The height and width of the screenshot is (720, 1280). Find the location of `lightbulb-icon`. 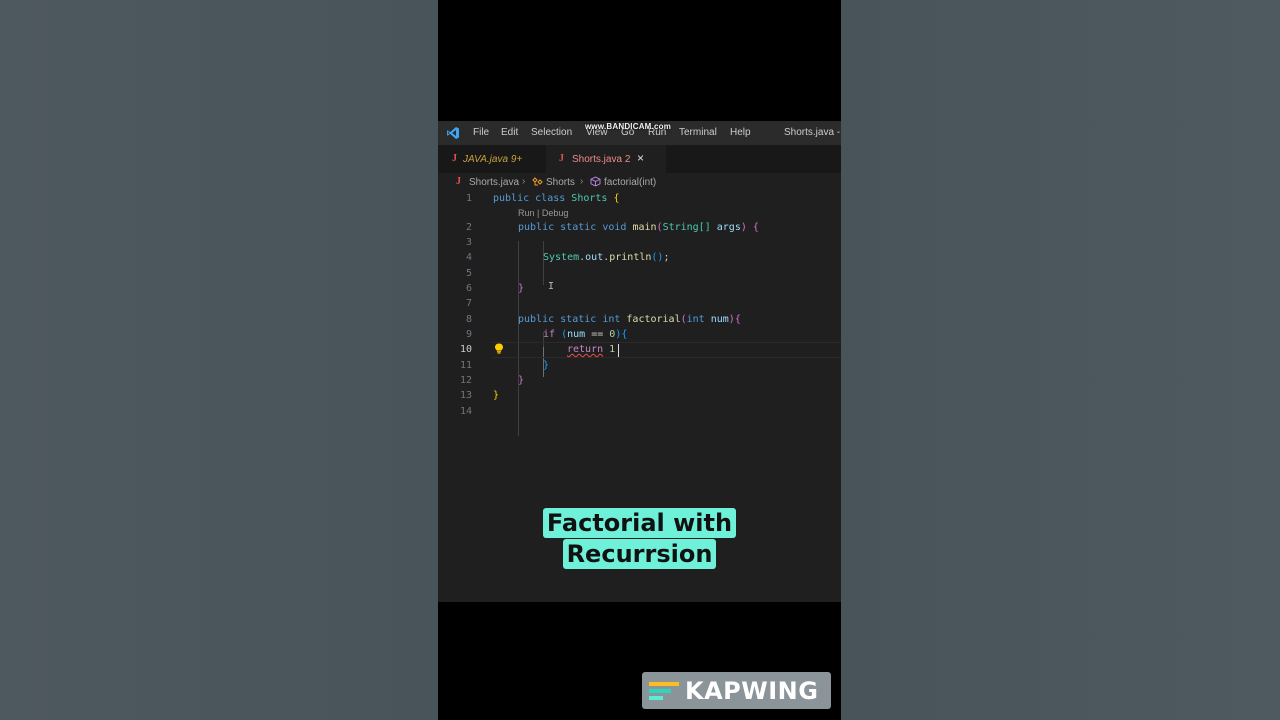

lightbulb-icon is located at coordinates (499, 348).